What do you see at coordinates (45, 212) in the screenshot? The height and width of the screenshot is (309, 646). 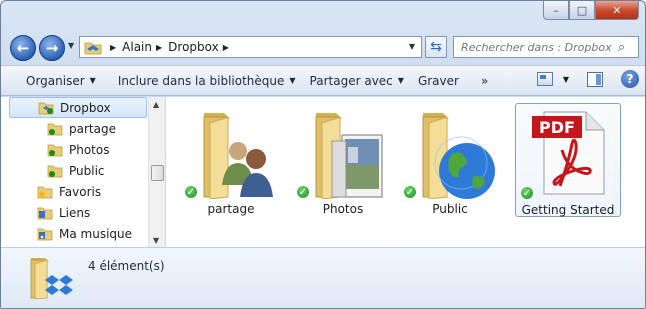 I see `links-folder-icon` at bounding box center [45, 212].